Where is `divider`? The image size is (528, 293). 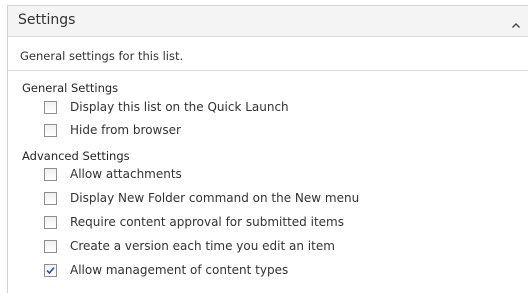 divider is located at coordinates (268, 70).